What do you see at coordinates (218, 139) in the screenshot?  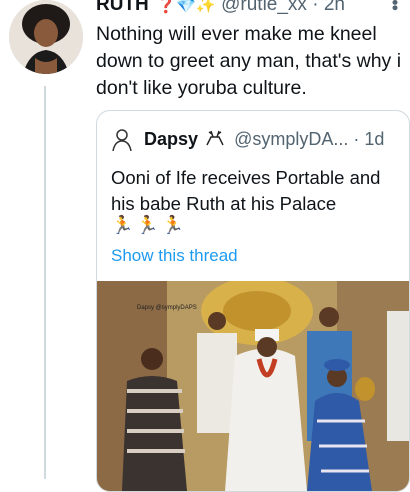 I see `deer-logo-icon` at bounding box center [218, 139].